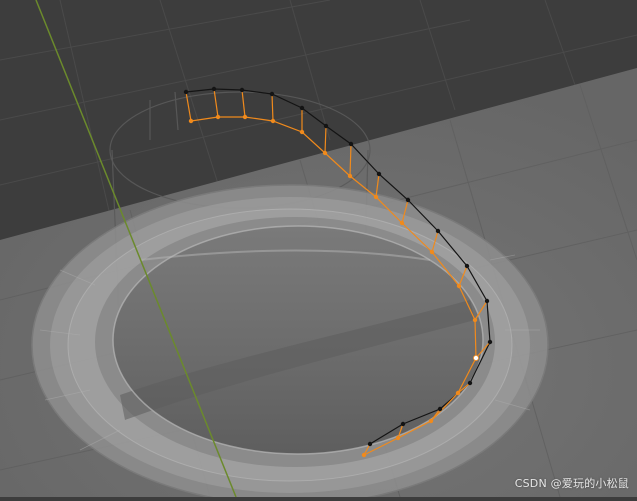  I want to click on watermark-text: CSDN @爱玩的小松鼠, so click(571, 483).